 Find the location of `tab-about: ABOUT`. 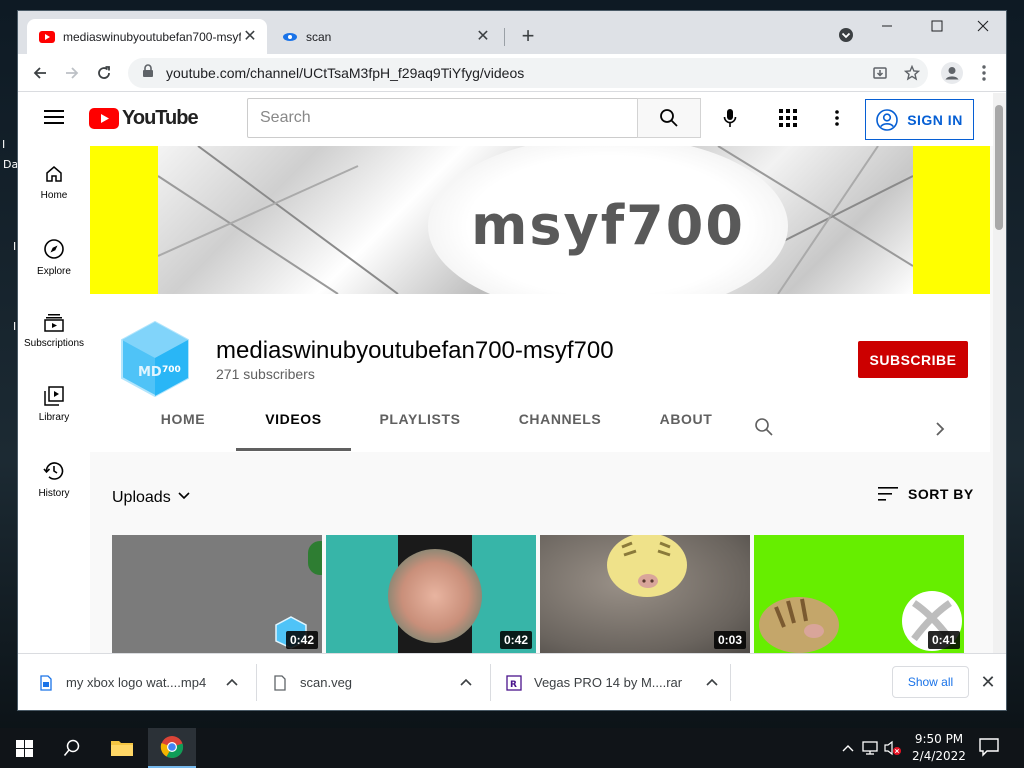

tab-about: ABOUT is located at coordinates (686, 431).